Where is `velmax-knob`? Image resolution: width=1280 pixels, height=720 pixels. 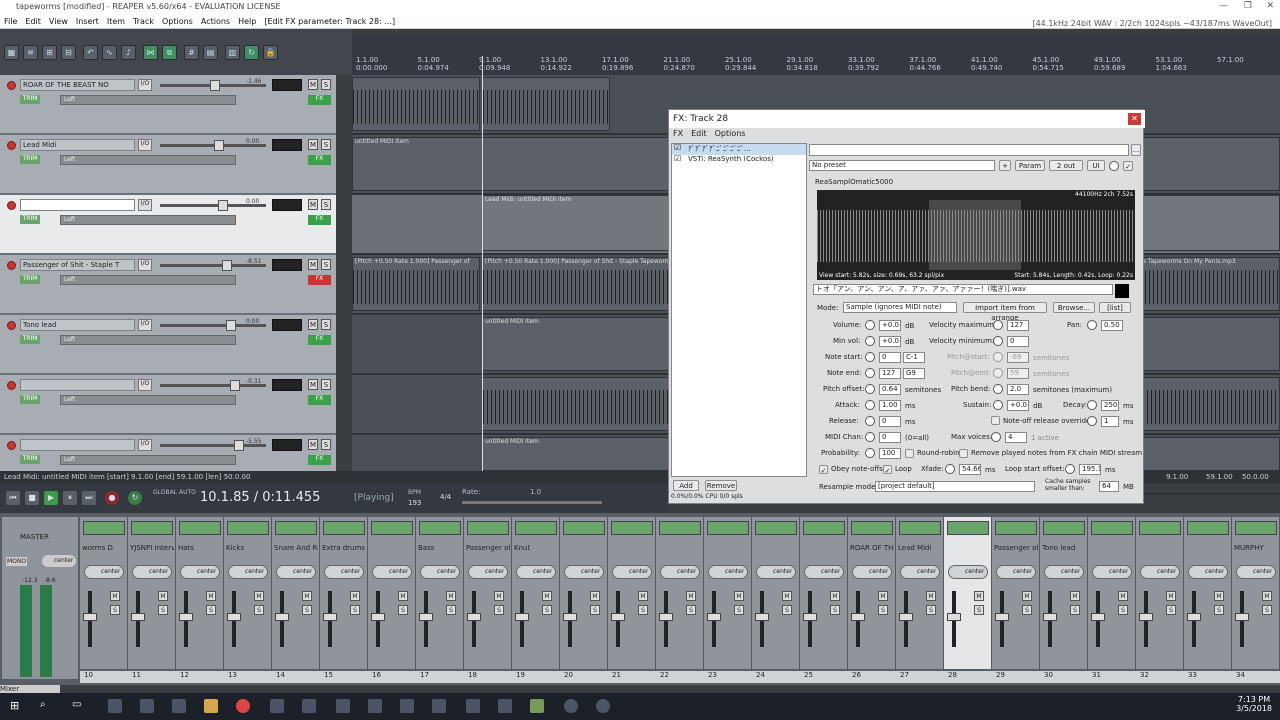 velmax-knob is located at coordinates (998, 325).